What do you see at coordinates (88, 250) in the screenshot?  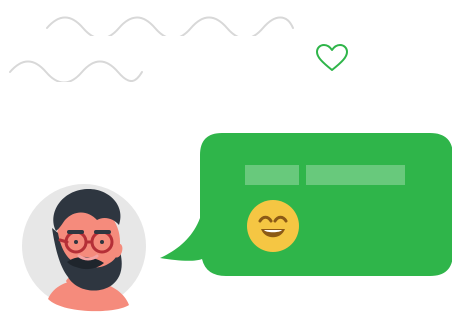 I see `bearded-man-icon` at bounding box center [88, 250].